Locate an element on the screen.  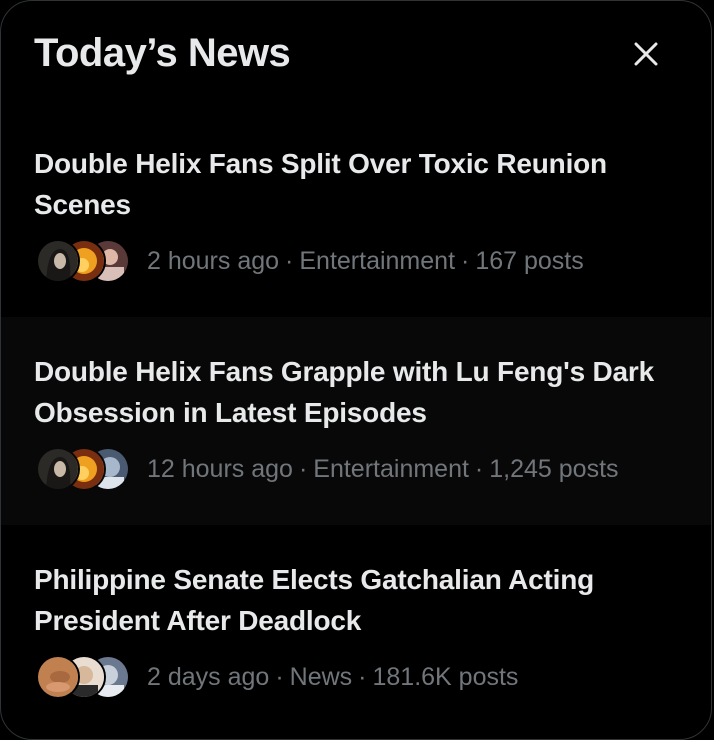
news-item-time: 12 hours ago is located at coordinates (220, 468).